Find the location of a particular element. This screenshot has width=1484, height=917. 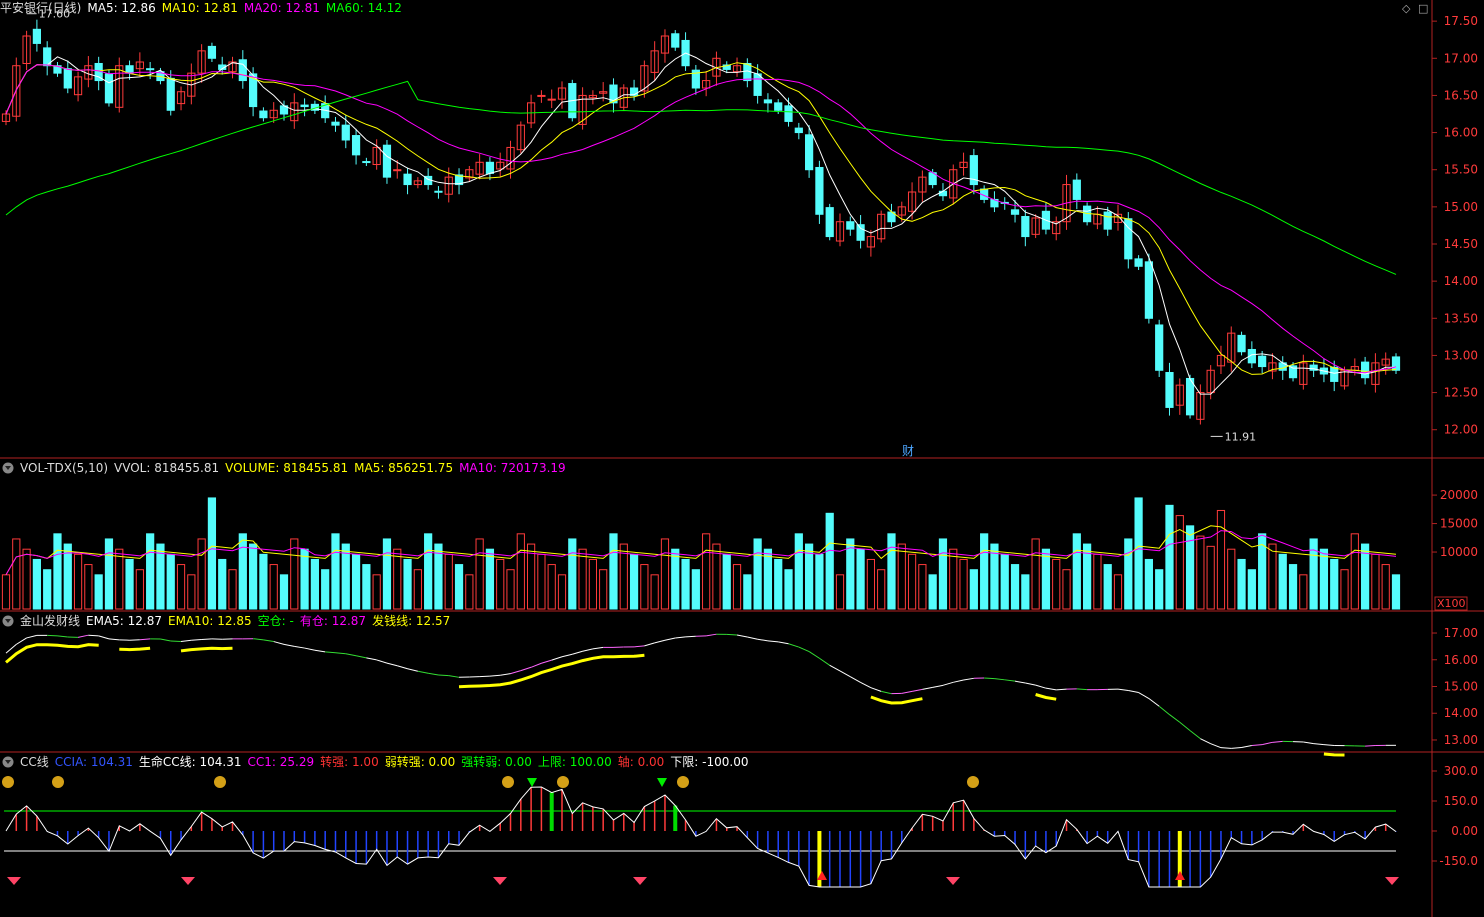

shangxian-label: 上限: 100.00 is located at coordinates (574, 762).